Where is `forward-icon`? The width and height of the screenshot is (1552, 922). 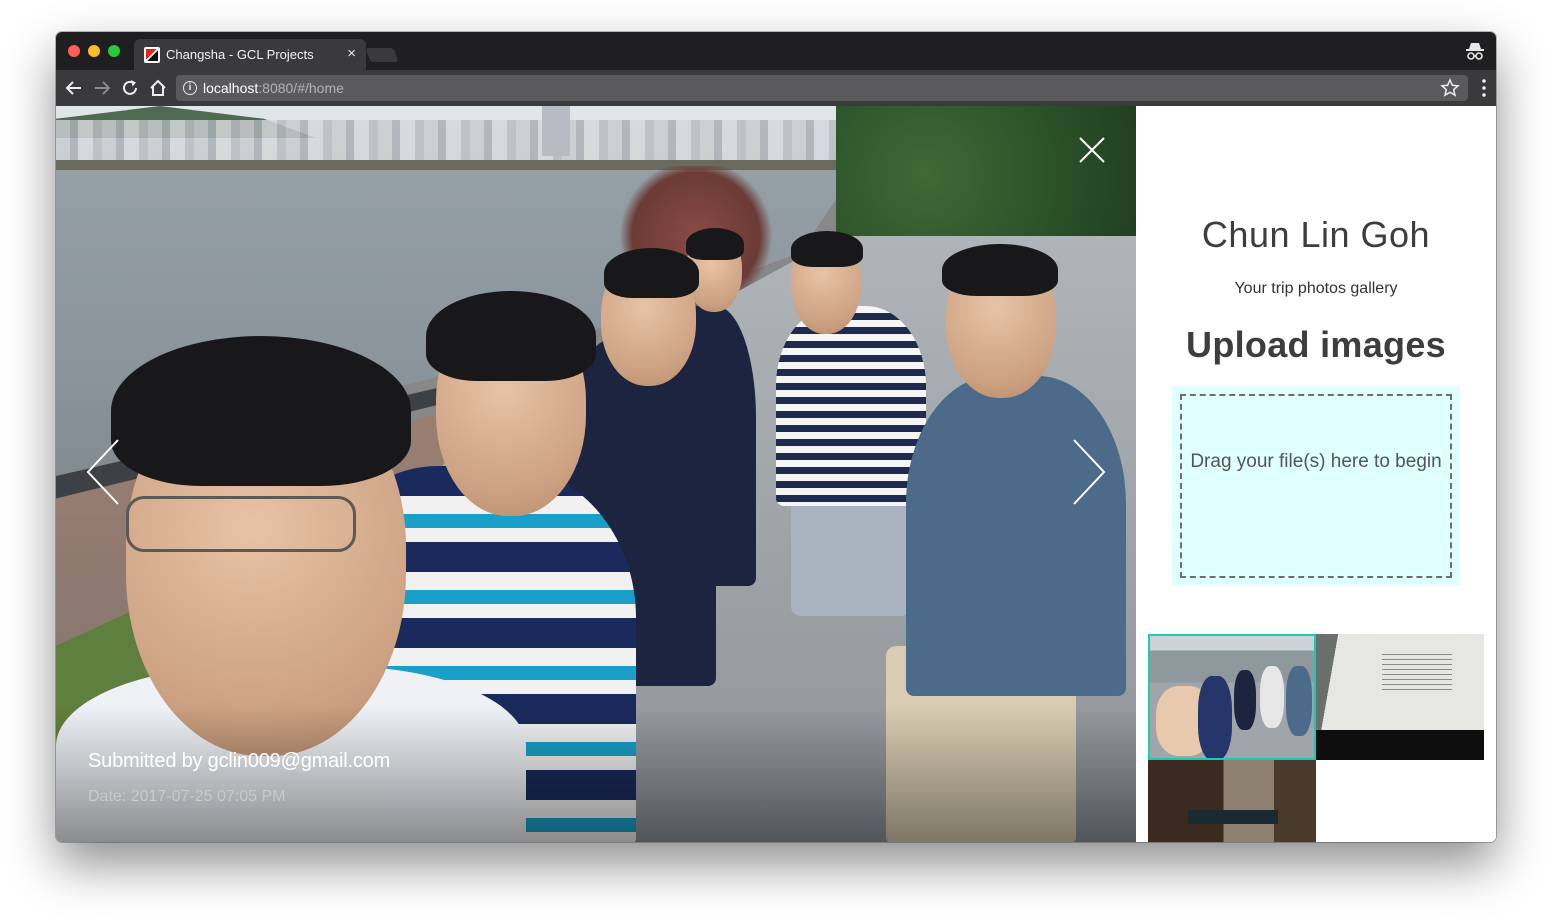
forward-icon is located at coordinates (102, 88).